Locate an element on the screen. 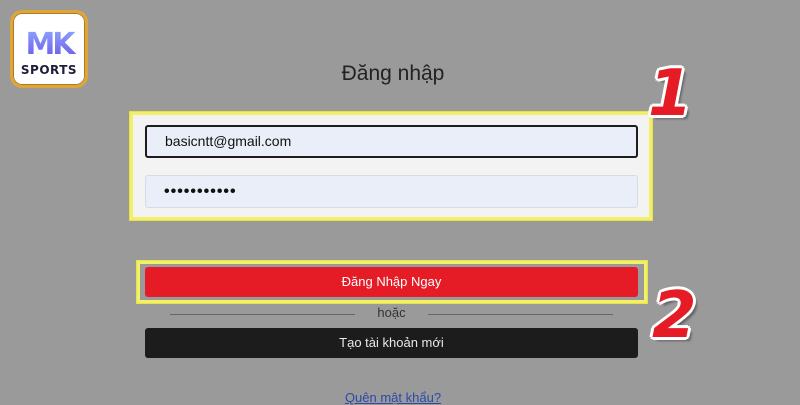 This screenshot has width=800, height=405. step-number-2: 2 is located at coordinates (674, 316).